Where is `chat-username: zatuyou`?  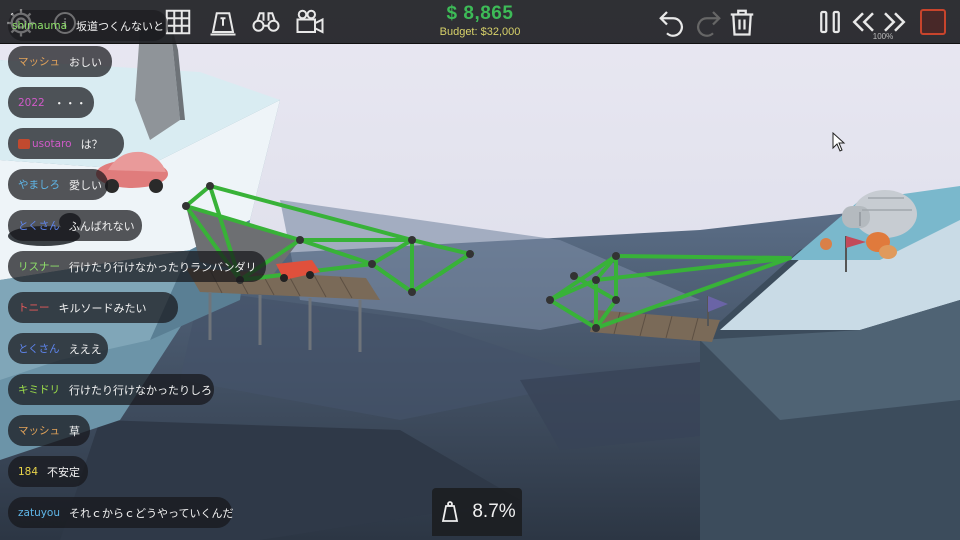 chat-username: zatuyou is located at coordinates (39, 512).